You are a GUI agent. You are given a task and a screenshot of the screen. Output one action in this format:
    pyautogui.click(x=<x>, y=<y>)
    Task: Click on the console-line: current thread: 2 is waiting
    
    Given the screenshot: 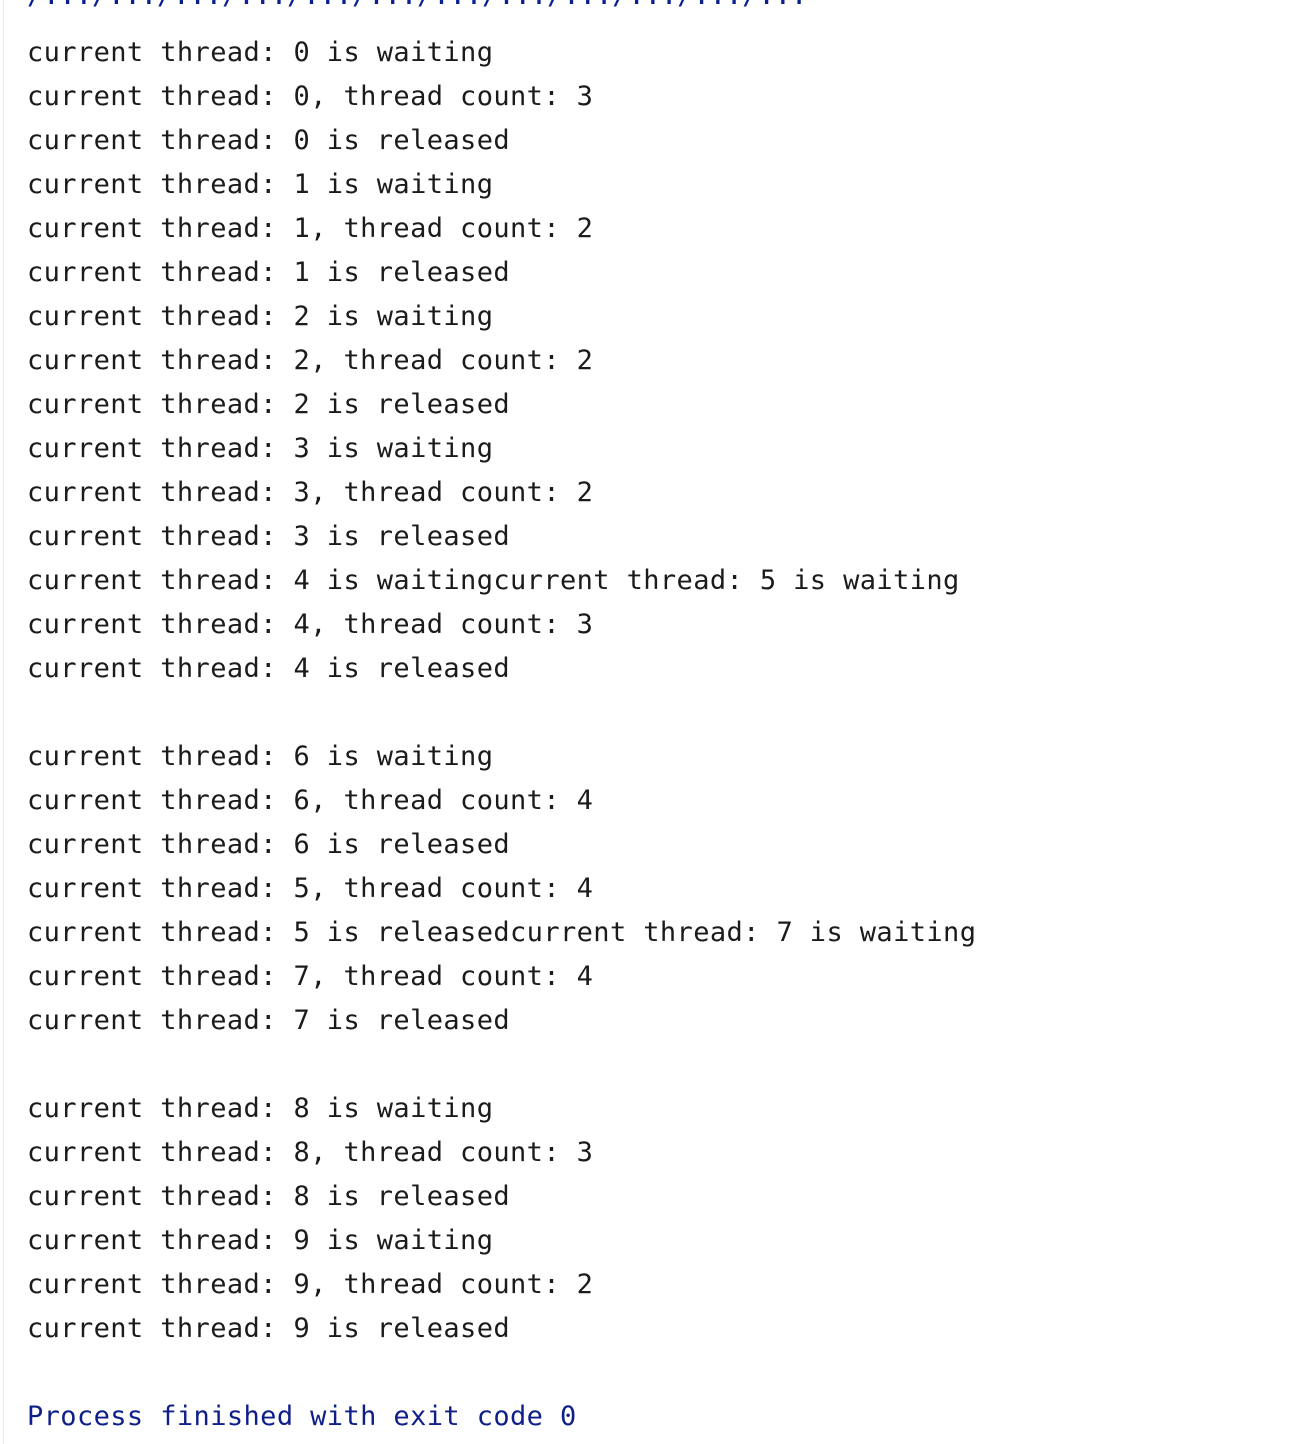 What is the action you would take?
    pyautogui.click(x=260, y=316)
    